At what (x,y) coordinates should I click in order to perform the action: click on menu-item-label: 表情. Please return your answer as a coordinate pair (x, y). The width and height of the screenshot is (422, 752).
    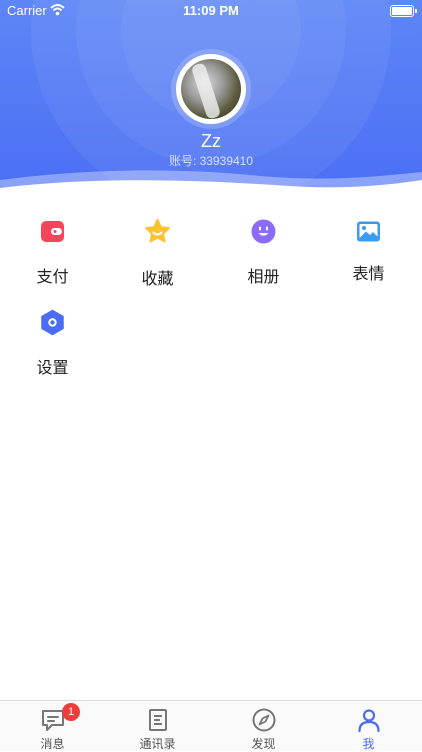
    Looking at the image, I should click on (368, 273).